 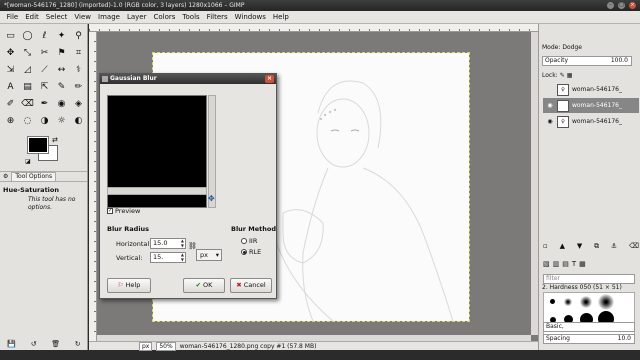 What do you see at coordinates (589, 327) in the screenshot?
I see `brush-set-field: Basic,` at bounding box center [589, 327].